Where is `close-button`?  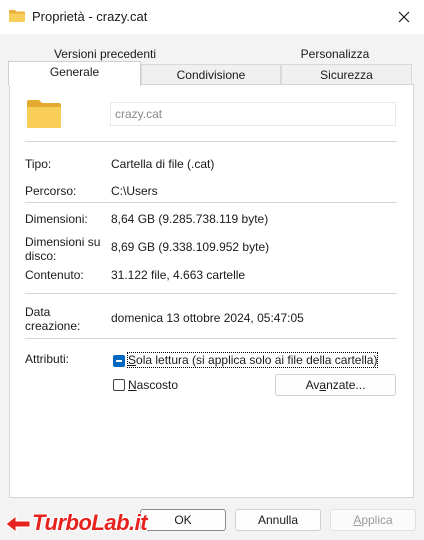 close-button is located at coordinates (404, 17).